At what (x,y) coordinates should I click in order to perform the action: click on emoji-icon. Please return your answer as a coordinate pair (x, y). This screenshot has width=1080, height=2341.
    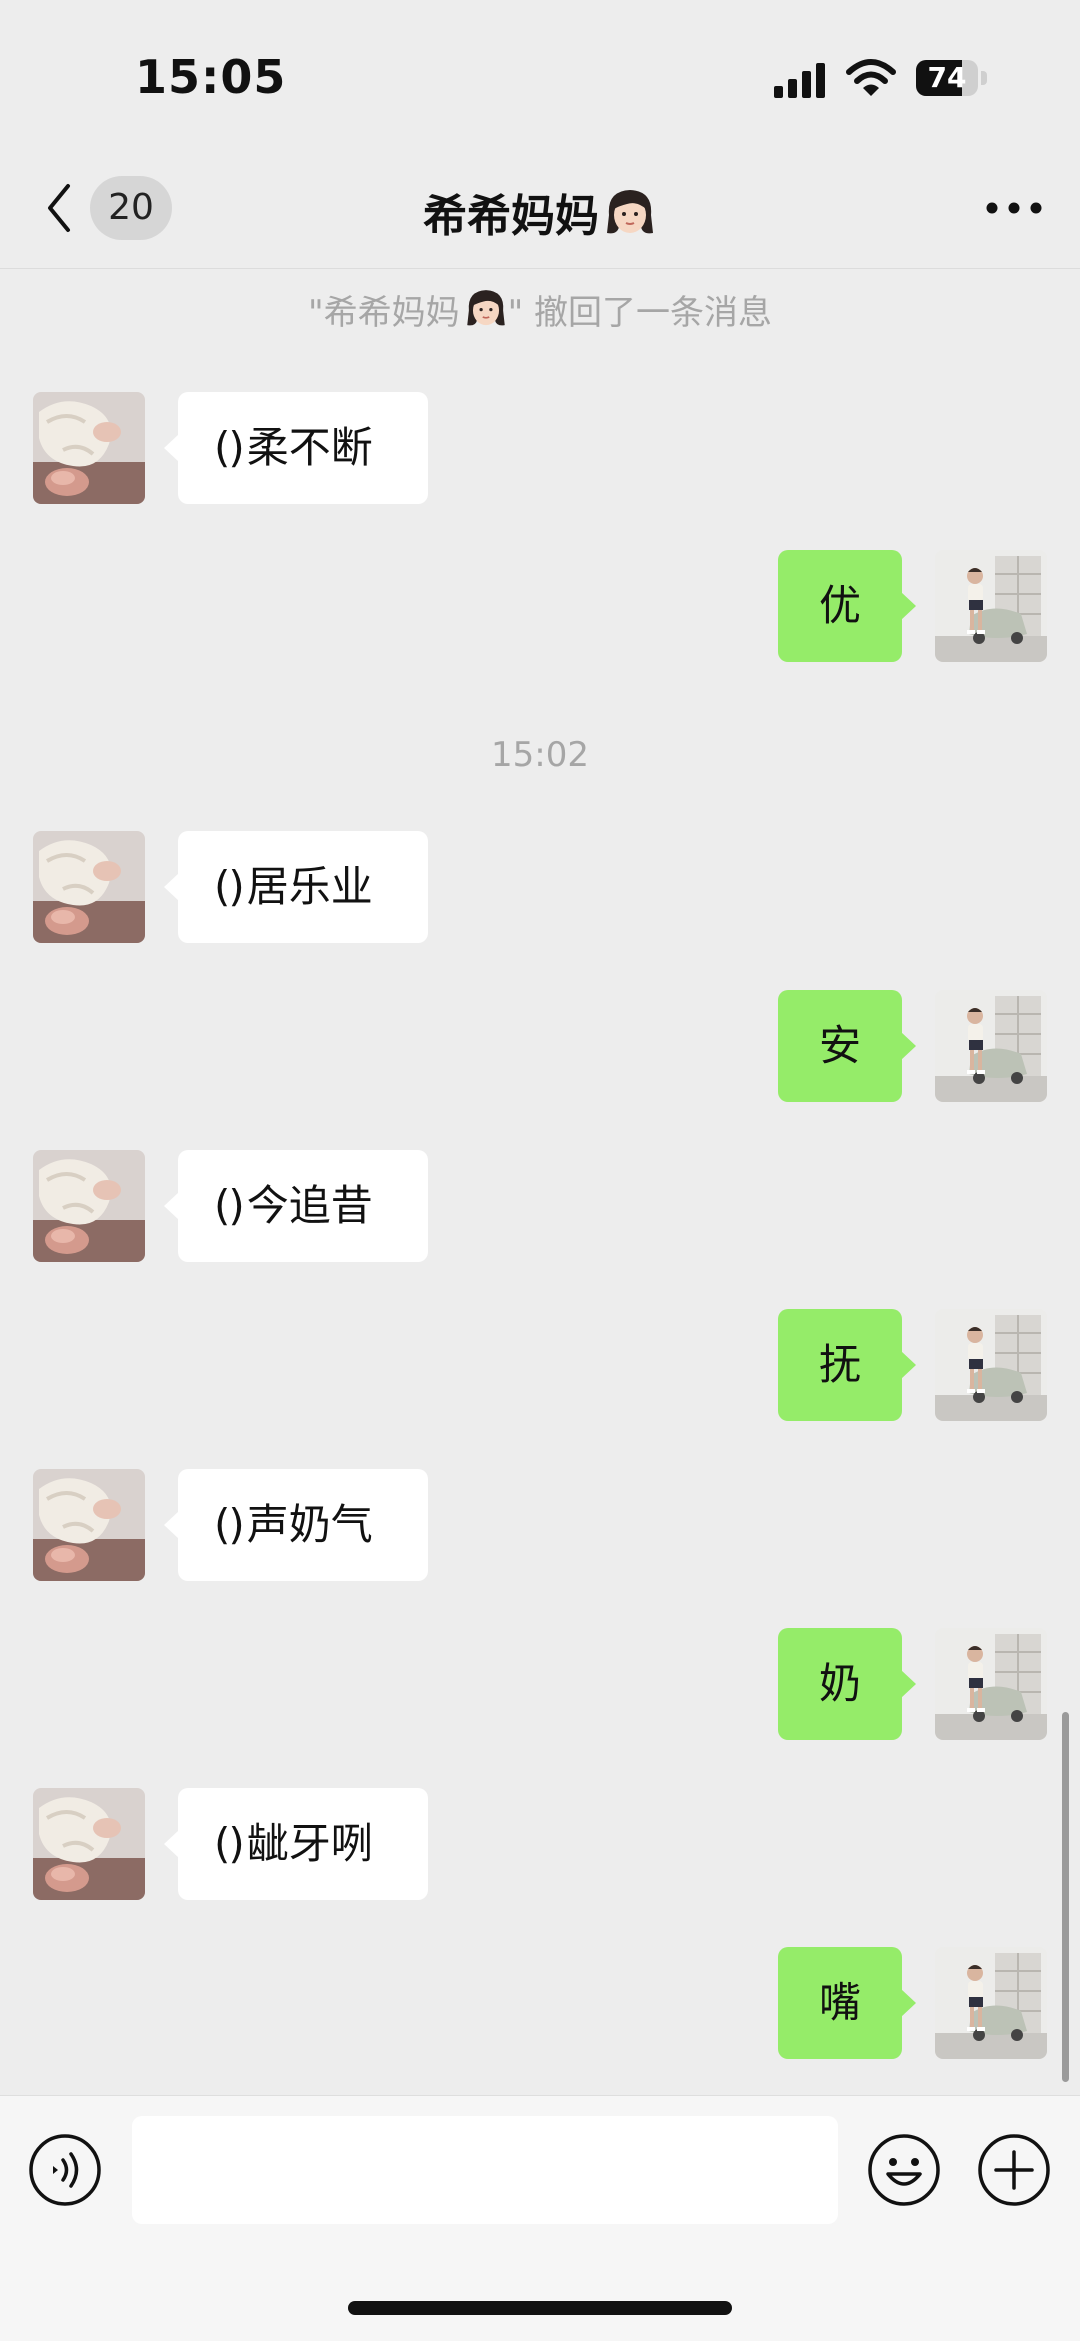
    Looking at the image, I should click on (904, 2170).